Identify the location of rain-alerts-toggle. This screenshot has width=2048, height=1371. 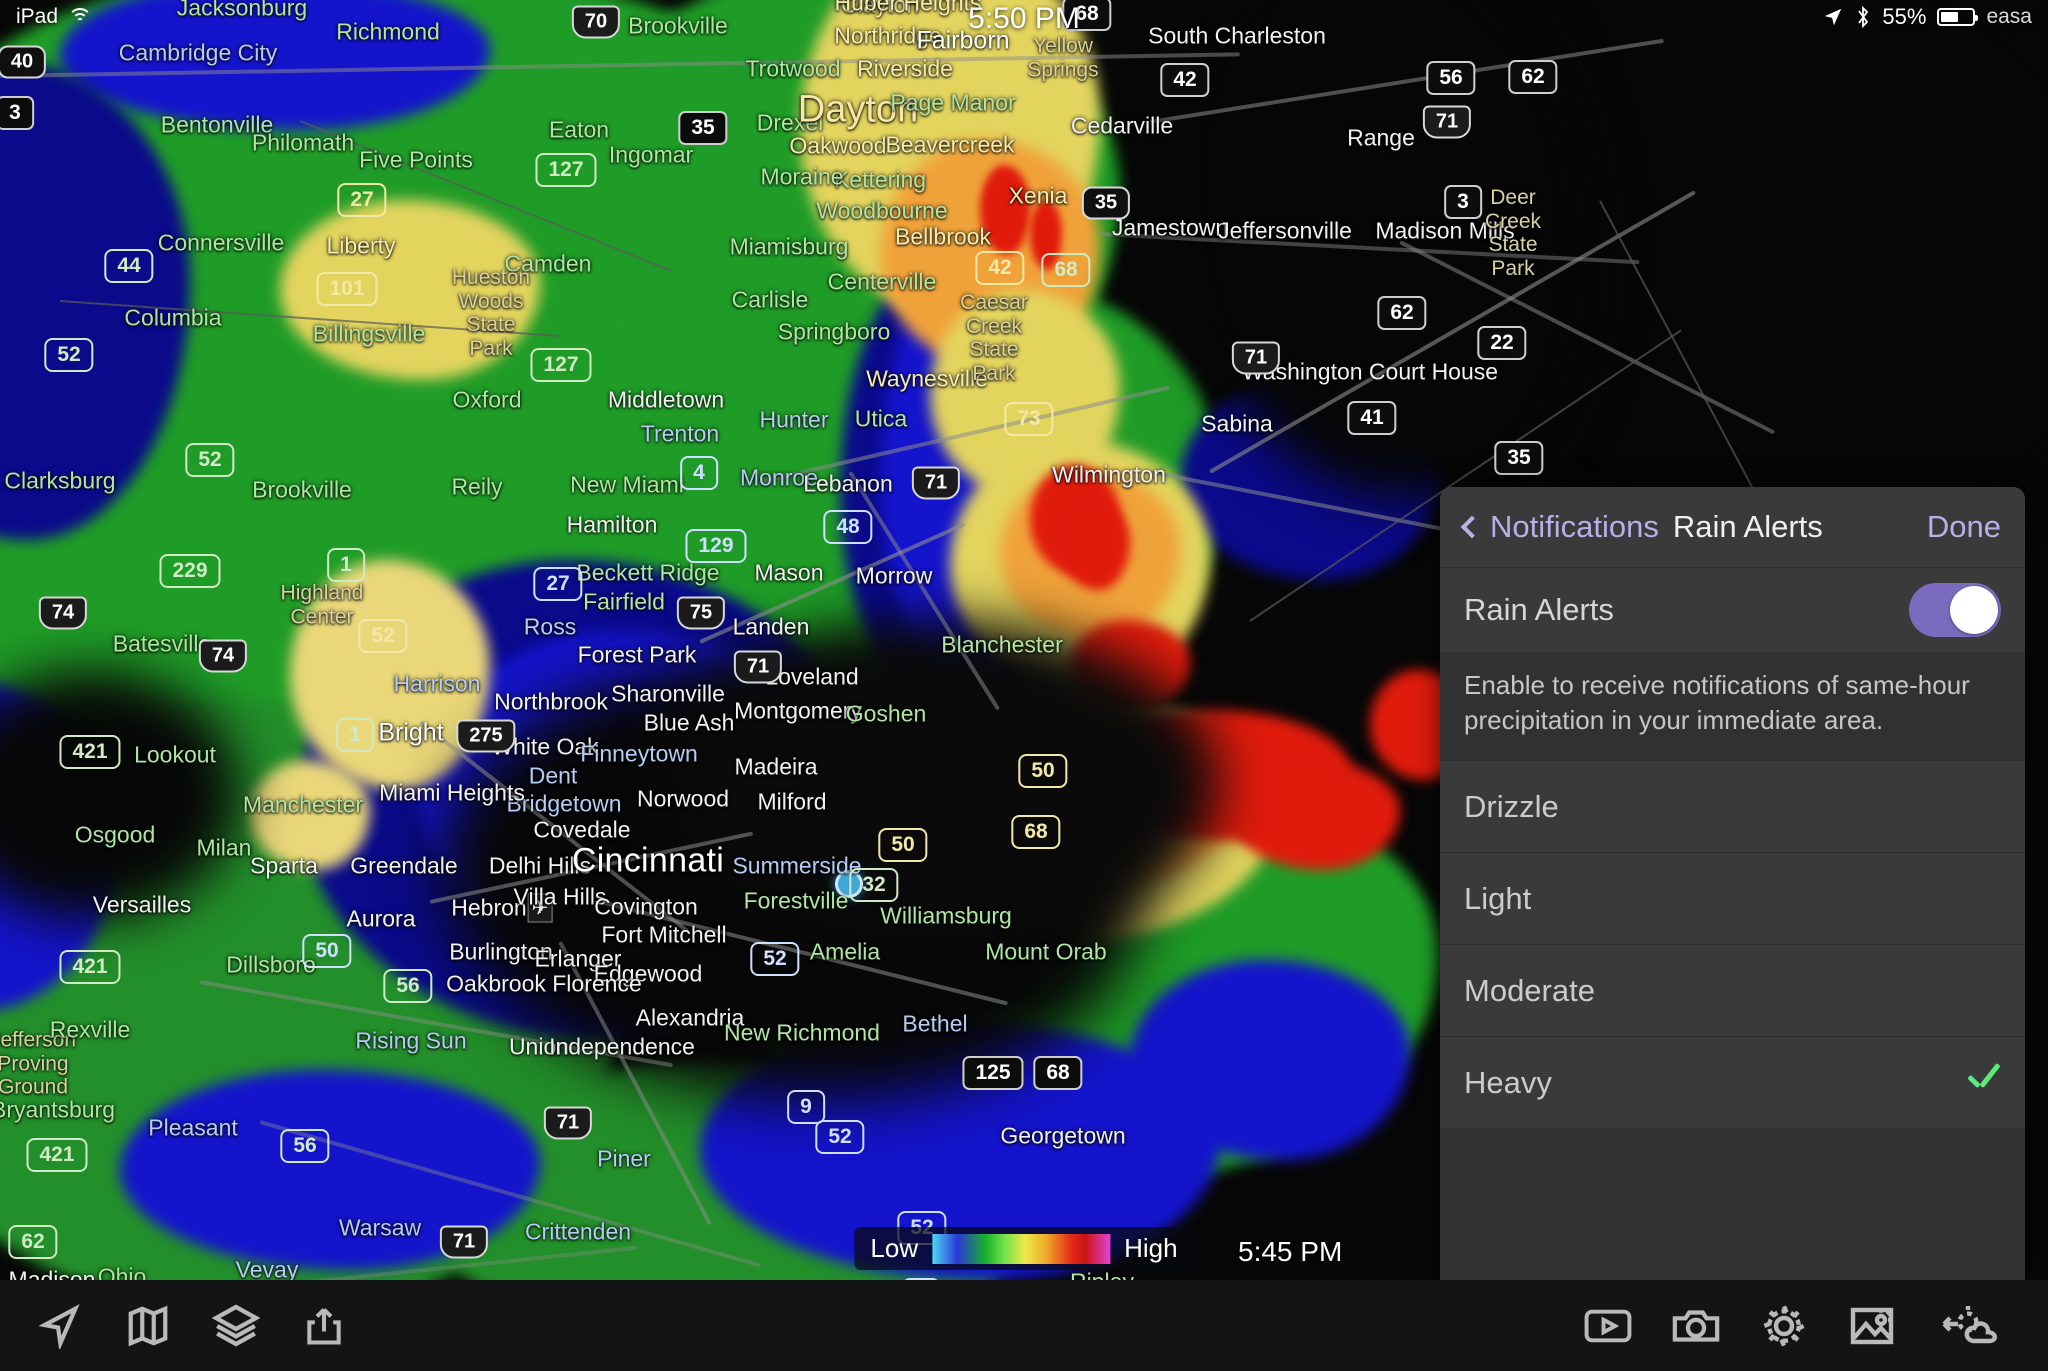
(1955, 610).